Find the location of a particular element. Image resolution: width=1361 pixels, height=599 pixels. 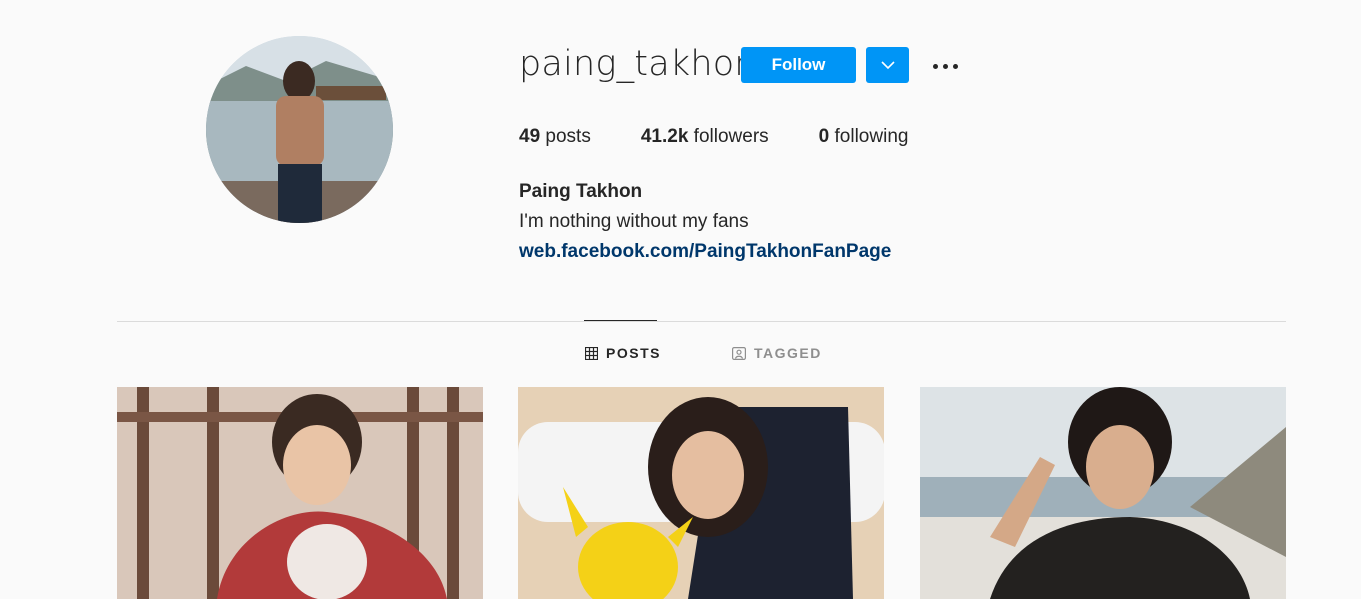

suggestions-dropdown-button is located at coordinates (887, 65).